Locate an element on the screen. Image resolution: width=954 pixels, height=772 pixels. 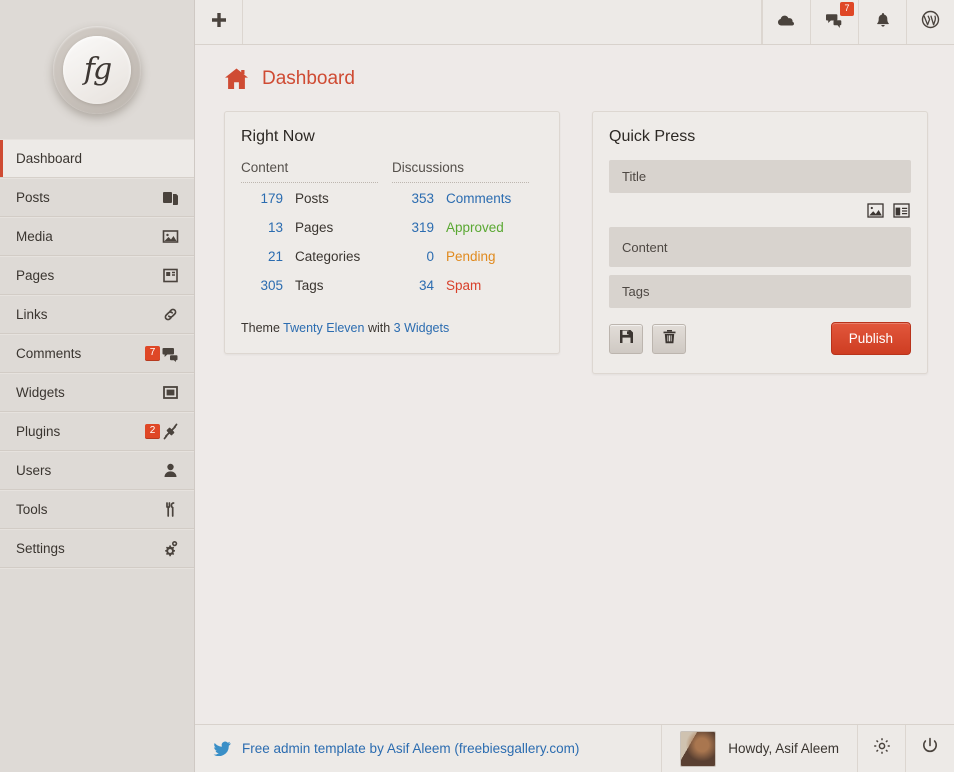
content-heading: Content is located at coordinates (309, 171).